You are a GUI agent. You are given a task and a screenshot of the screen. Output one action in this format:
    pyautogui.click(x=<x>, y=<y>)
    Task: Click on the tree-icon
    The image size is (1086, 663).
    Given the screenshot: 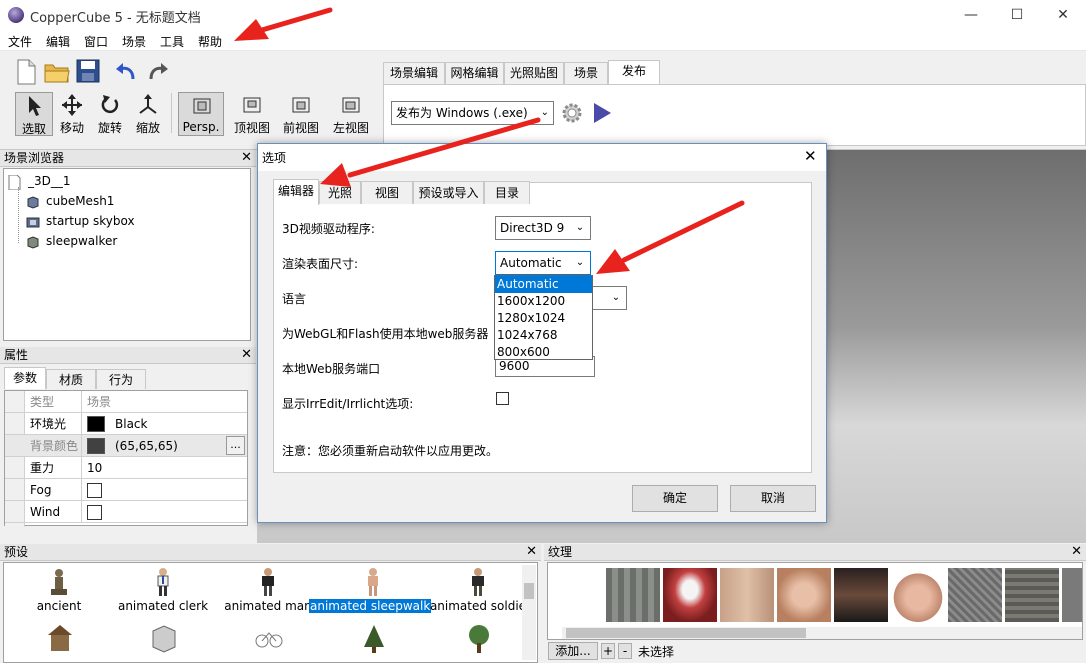 What is the action you would take?
    pyautogui.click(x=479, y=638)
    